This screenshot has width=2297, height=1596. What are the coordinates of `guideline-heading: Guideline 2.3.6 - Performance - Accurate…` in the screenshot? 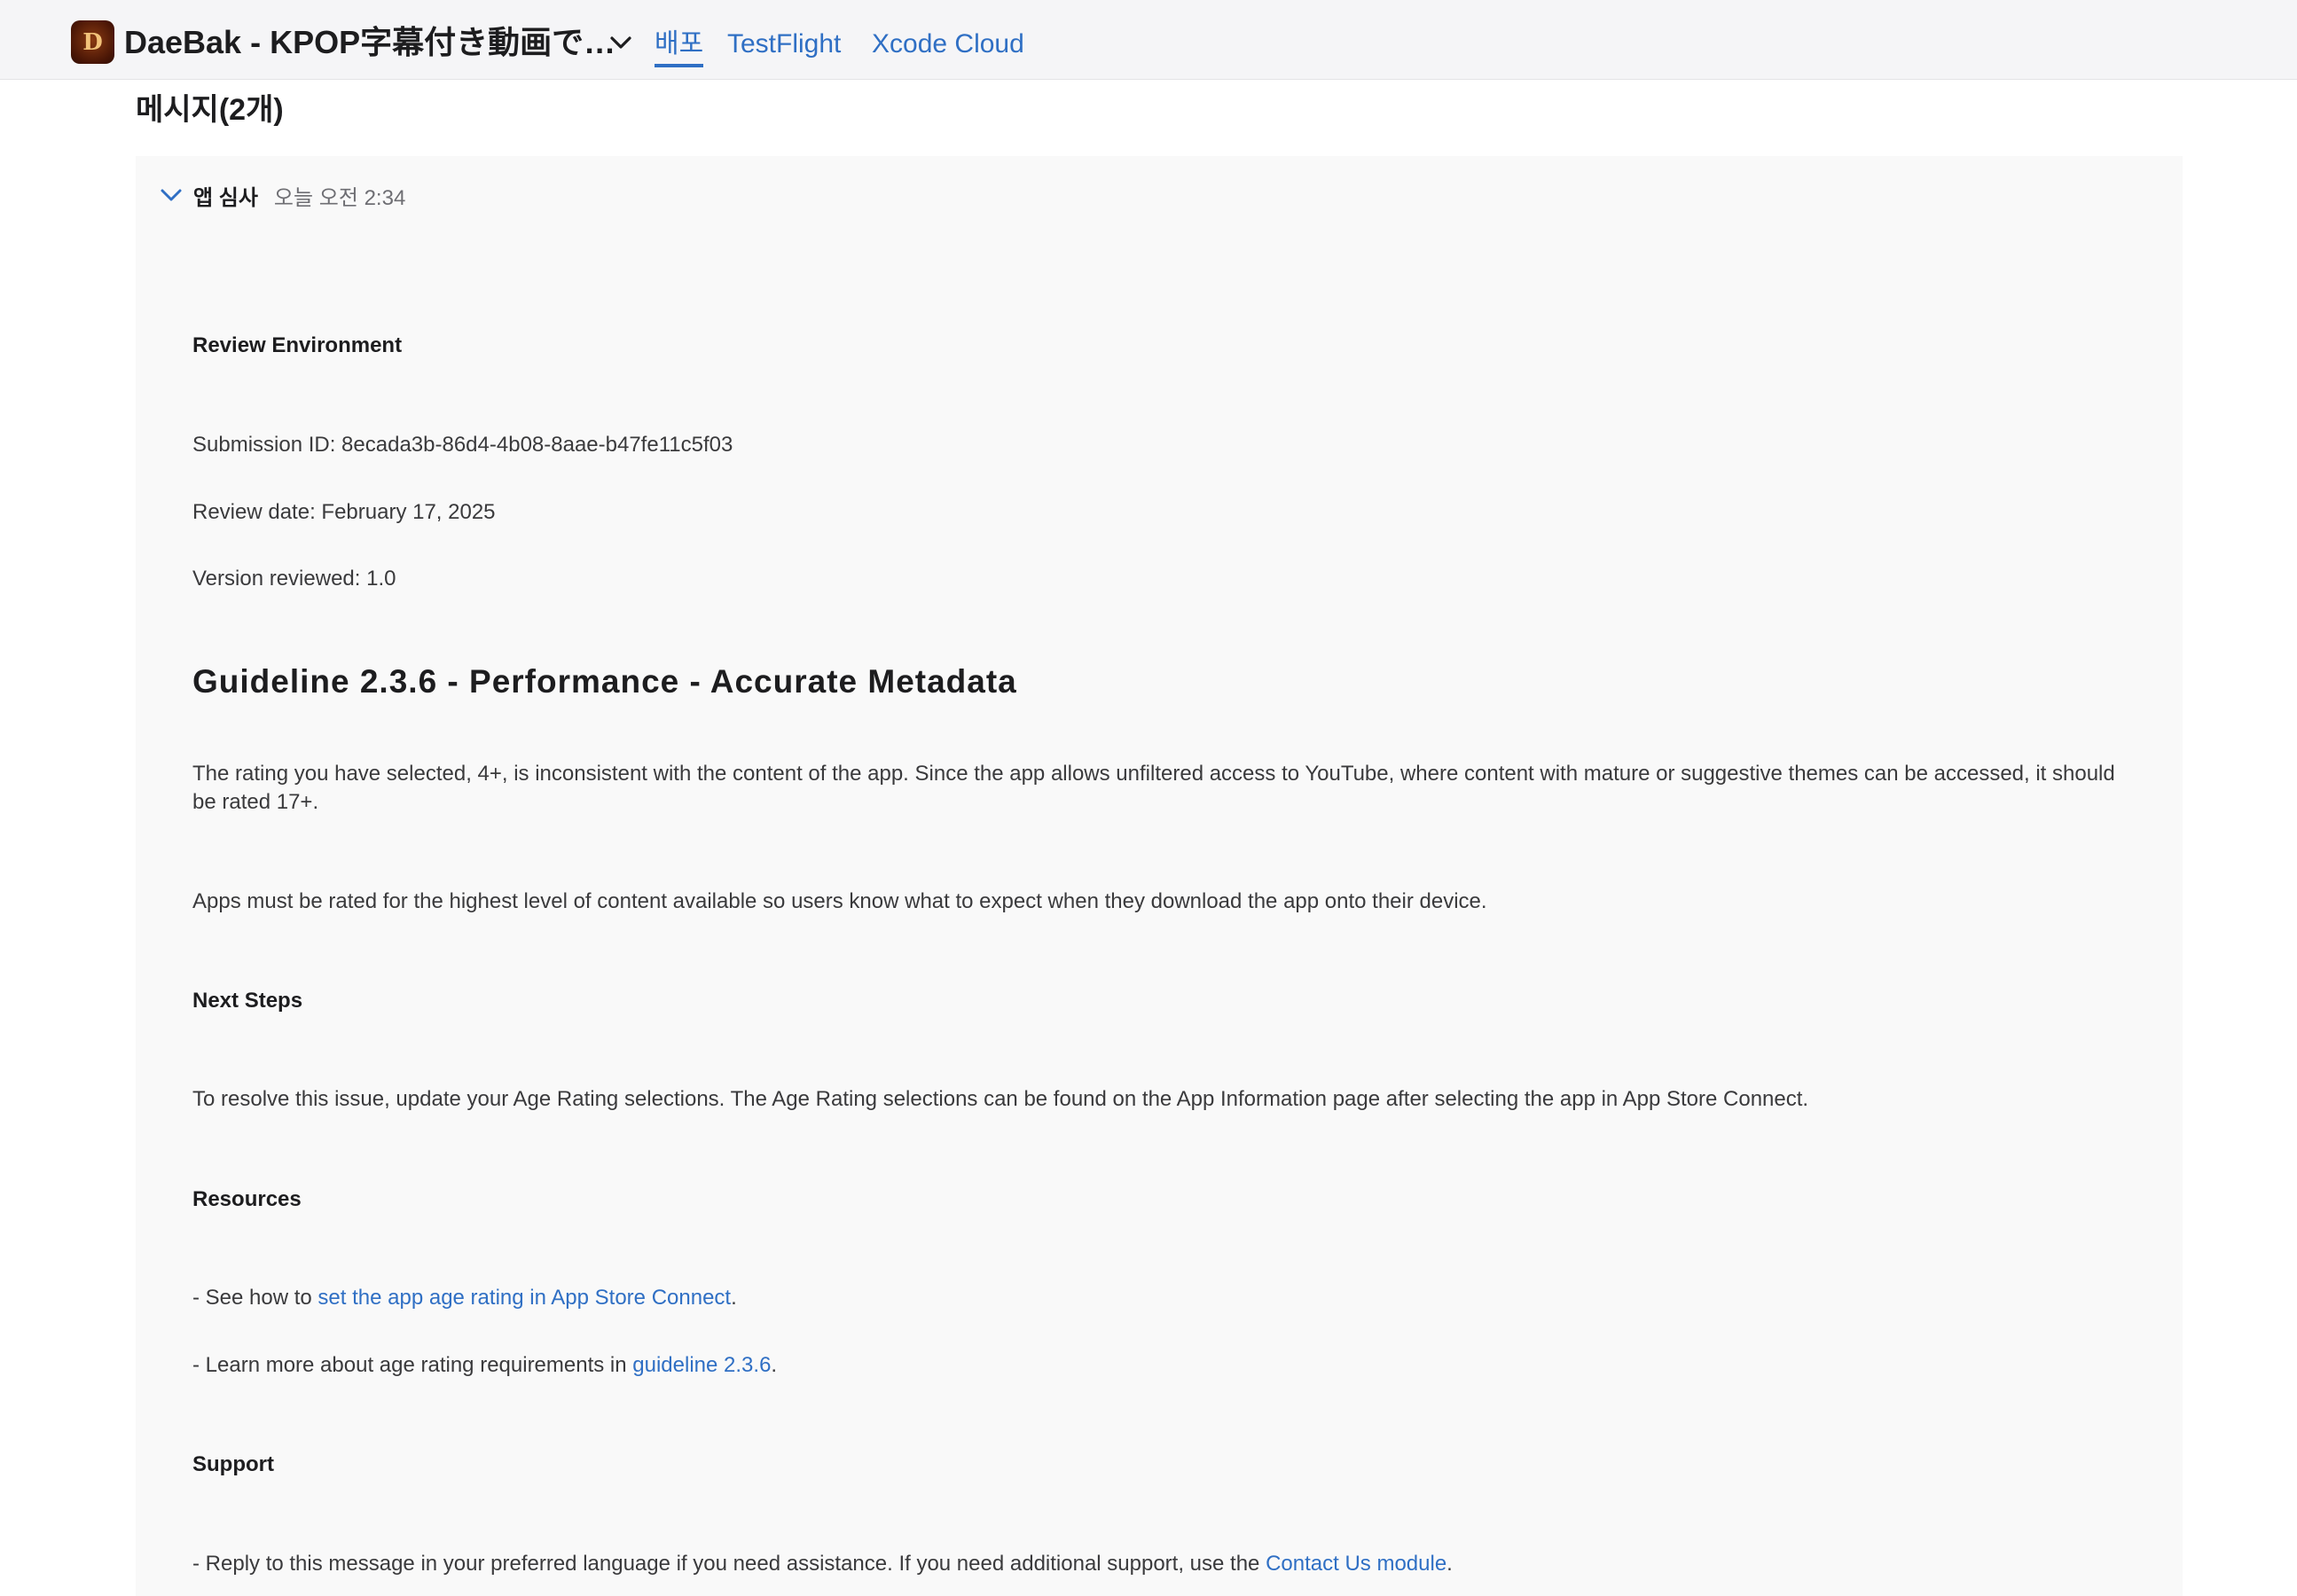 It's located at (604, 681).